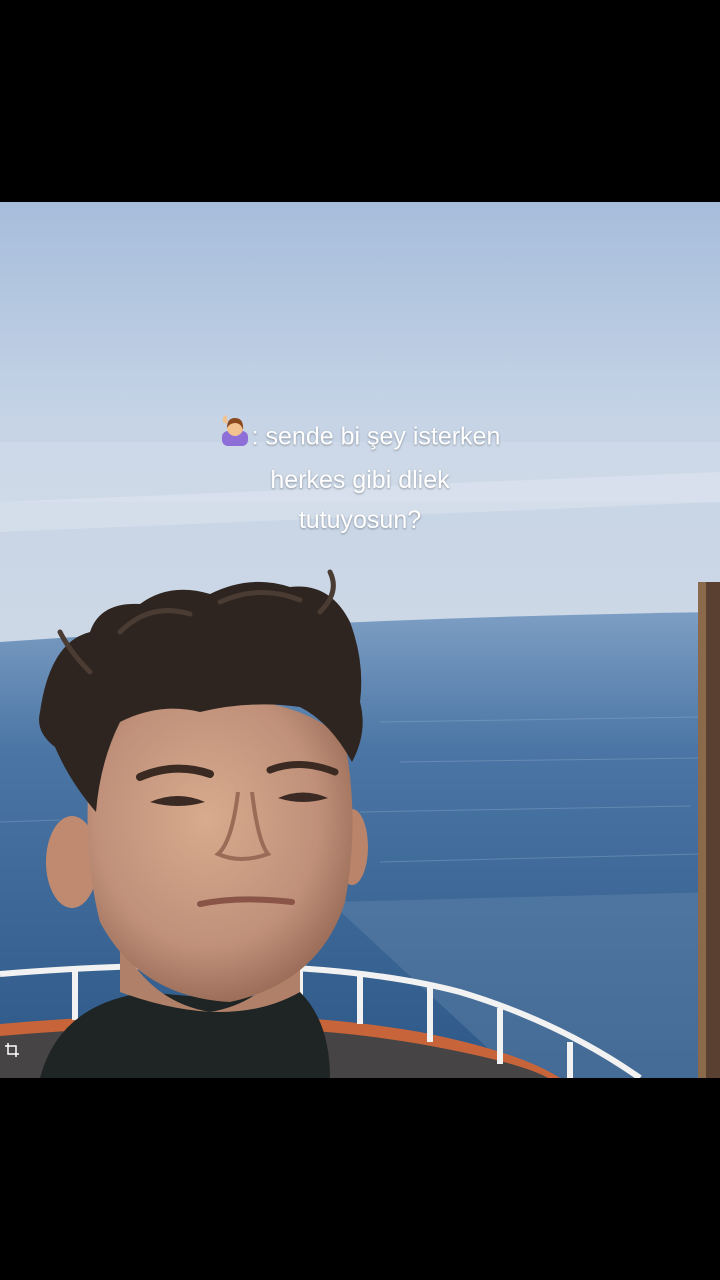 The image size is (720, 1280). I want to click on caption-line-2: herkes gibi dliek, so click(360, 480).